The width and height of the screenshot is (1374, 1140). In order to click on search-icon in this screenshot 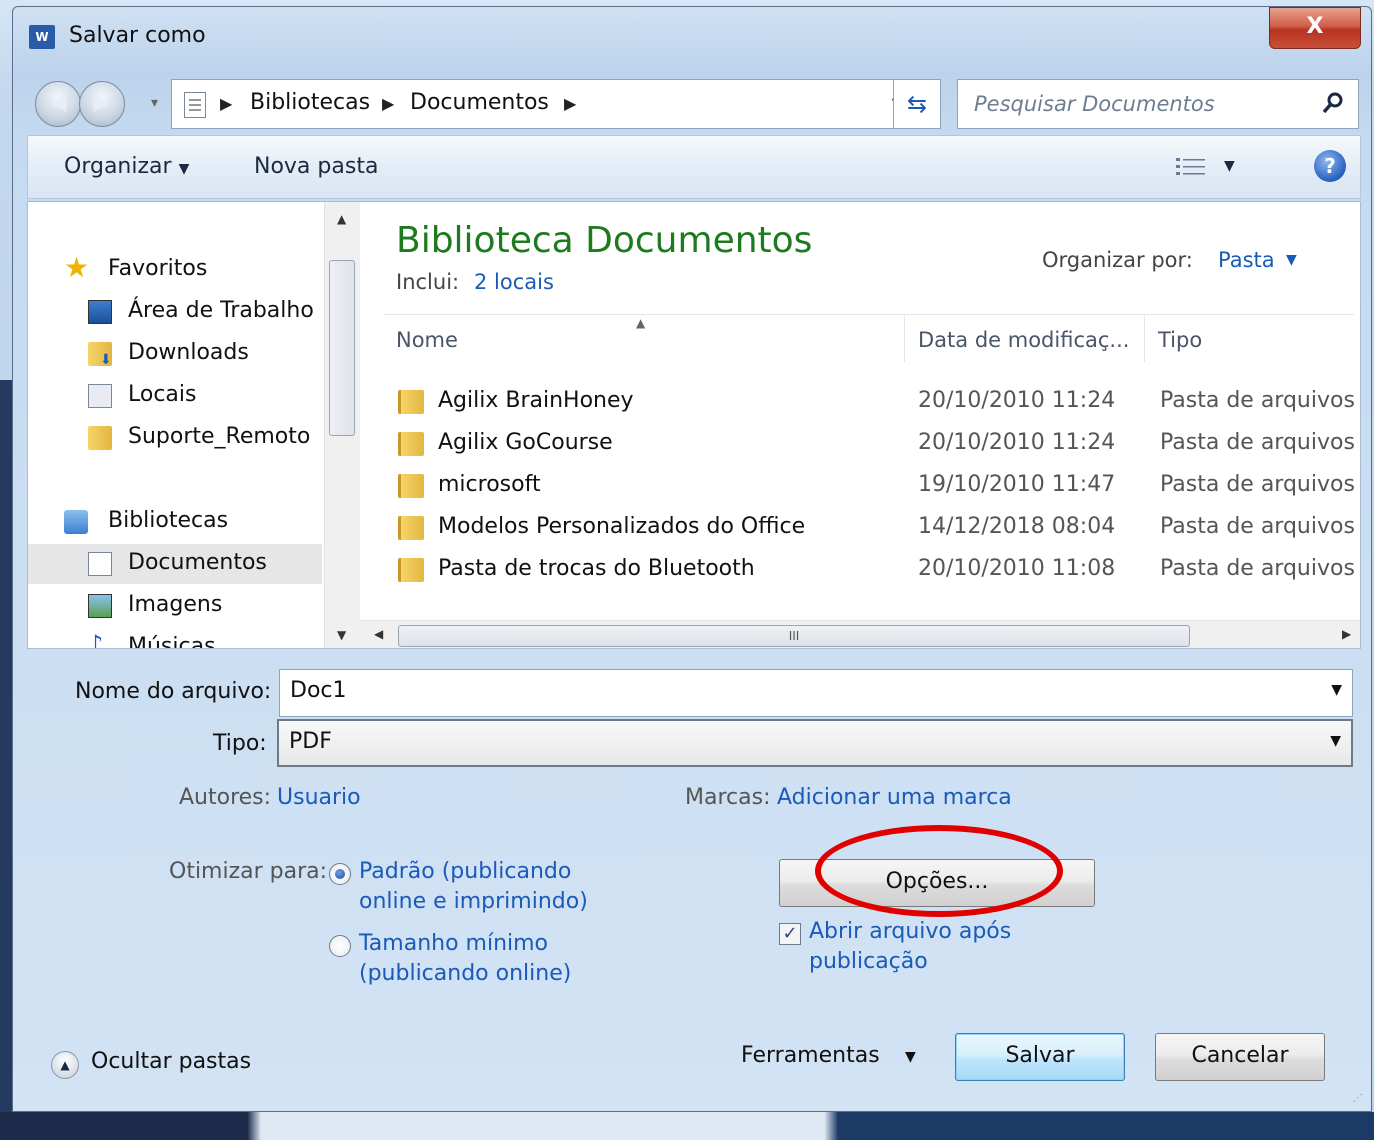, I will do `click(1333, 103)`.